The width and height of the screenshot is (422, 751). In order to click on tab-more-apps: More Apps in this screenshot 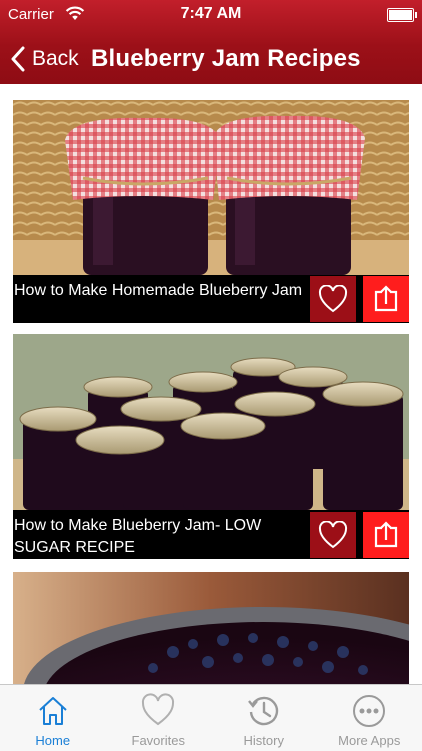, I will do `click(369, 718)`.